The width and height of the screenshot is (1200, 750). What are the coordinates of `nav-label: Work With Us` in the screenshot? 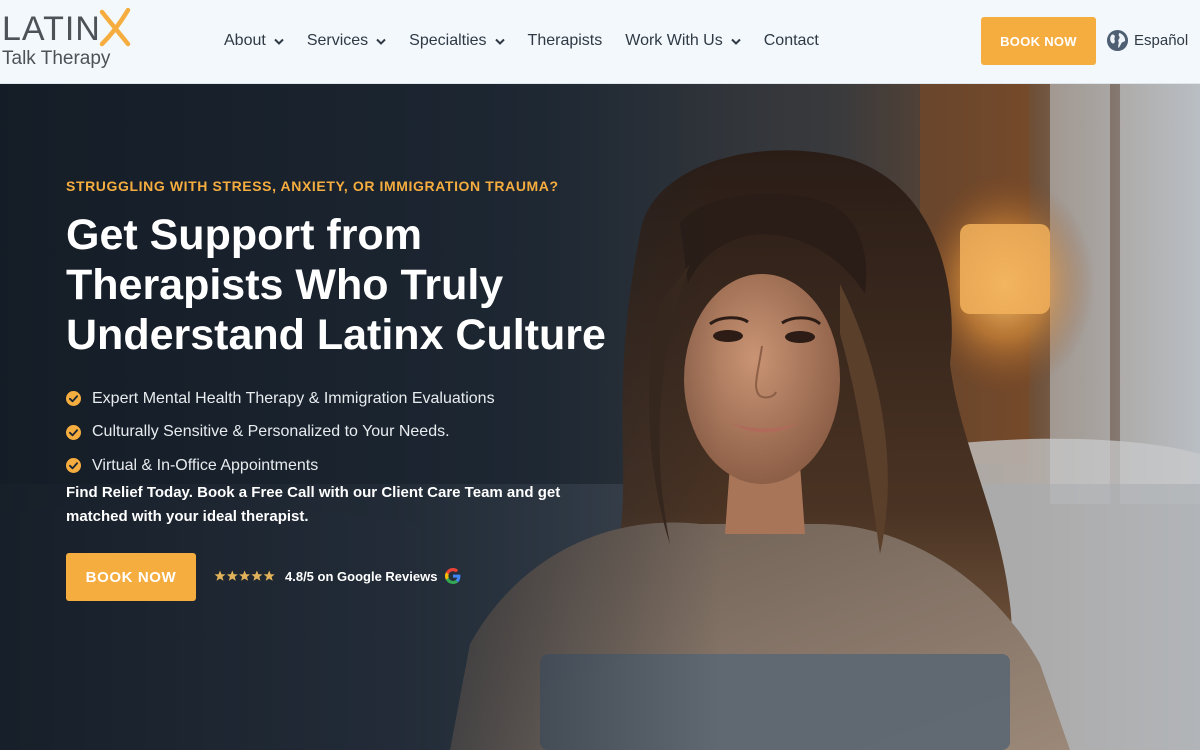 It's located at (674, 40).